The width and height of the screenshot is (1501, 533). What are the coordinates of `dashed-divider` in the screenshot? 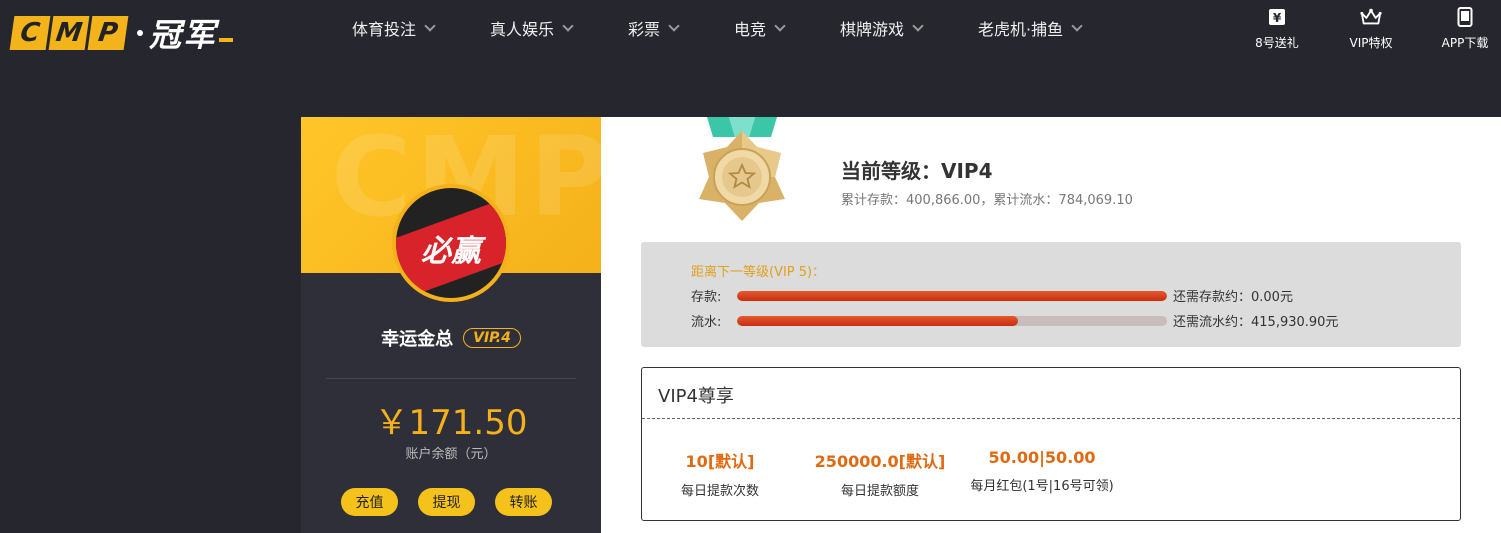 It's located at (1051, 418).